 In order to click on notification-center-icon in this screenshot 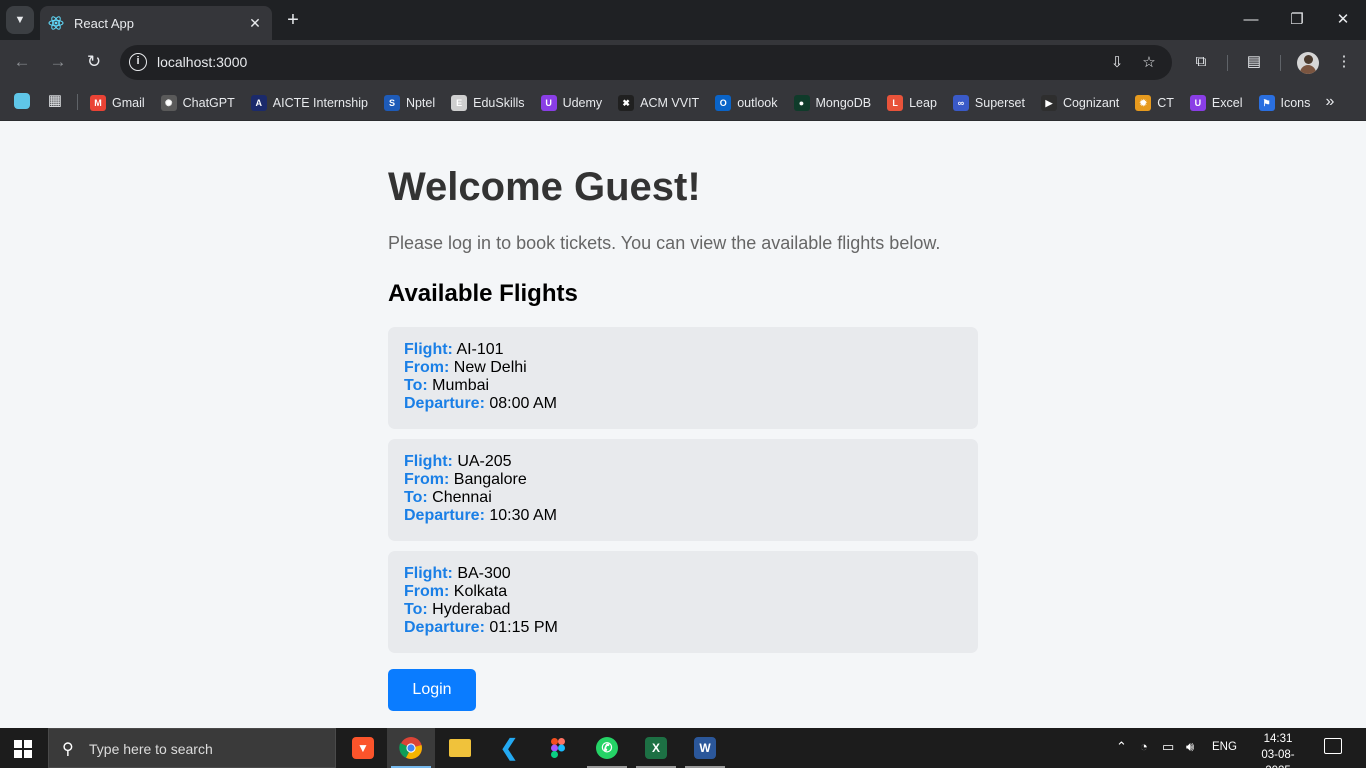, I will do `click(1333, 746)`.